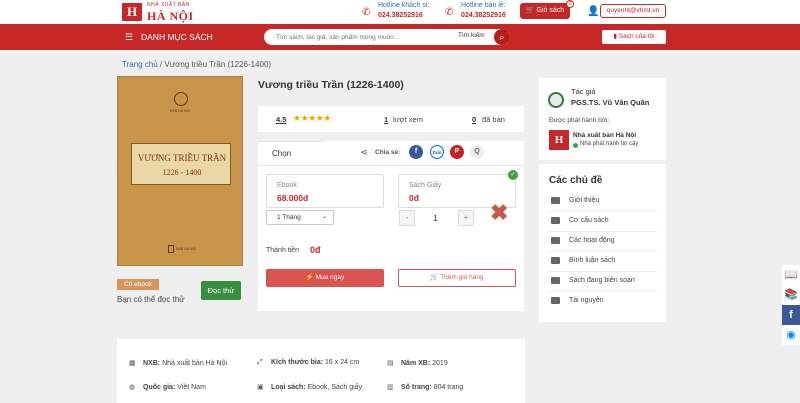 This screenshot has height=403, width=800. What do you see at coordinates (260, 387) in the screenshot?
I see `box-icon: ▣` at bounding box center [260, 387].